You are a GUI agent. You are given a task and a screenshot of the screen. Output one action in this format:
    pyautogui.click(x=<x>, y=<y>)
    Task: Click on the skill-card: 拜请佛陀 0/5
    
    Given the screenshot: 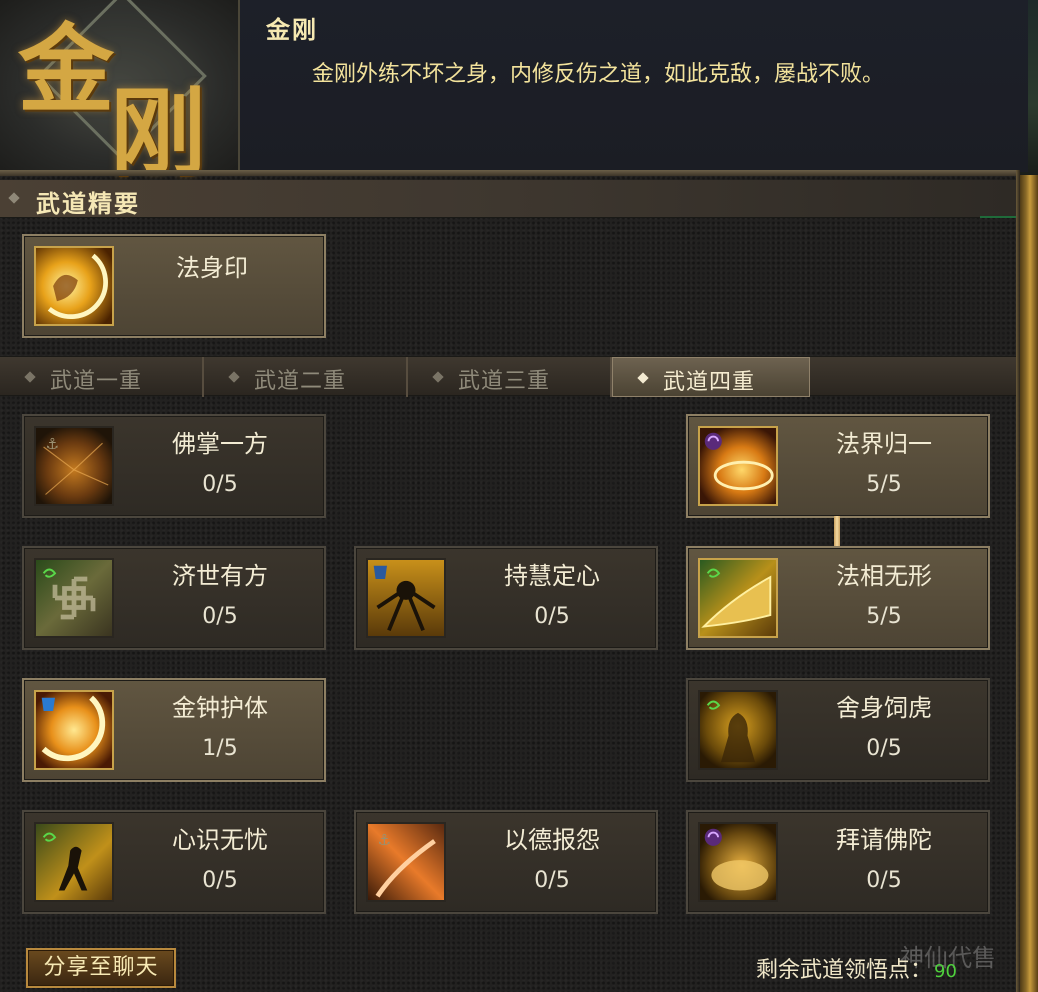 What is the action you would take?
    pyautogui.click(x=838, y=862)
    